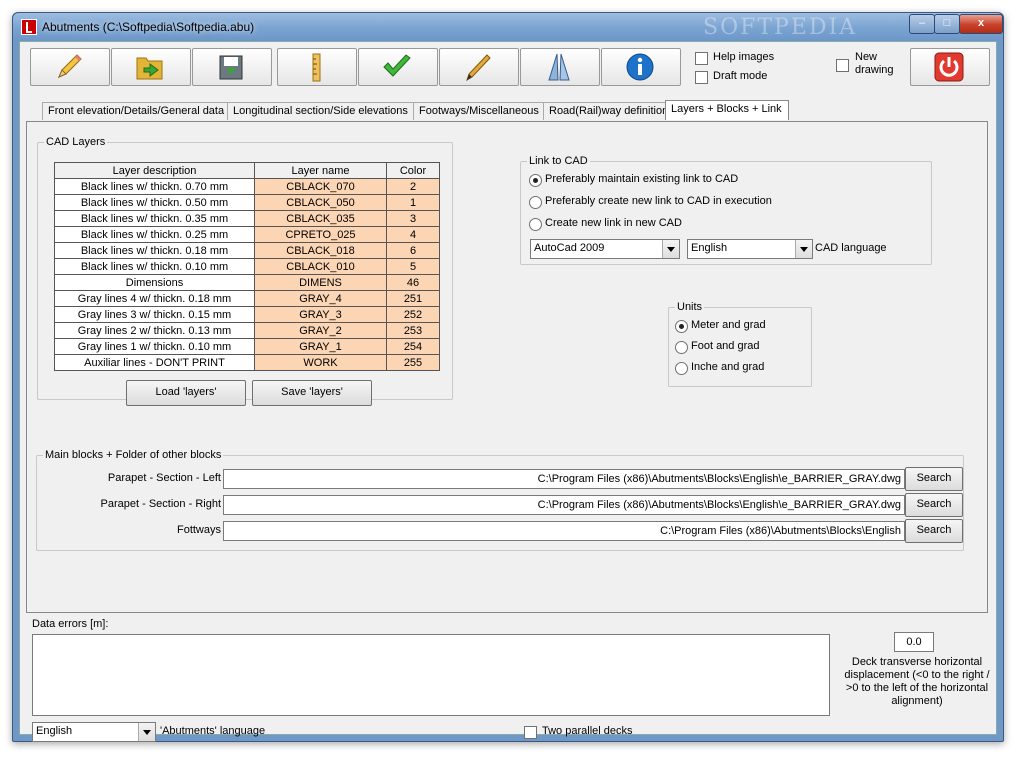 Image resolution: width=1023 pixels, height=762 pixels. What do you see at coordinates (535, 202) in the screenshot?
I see `radio-create-link-execution` at bounding box center [535, 202].